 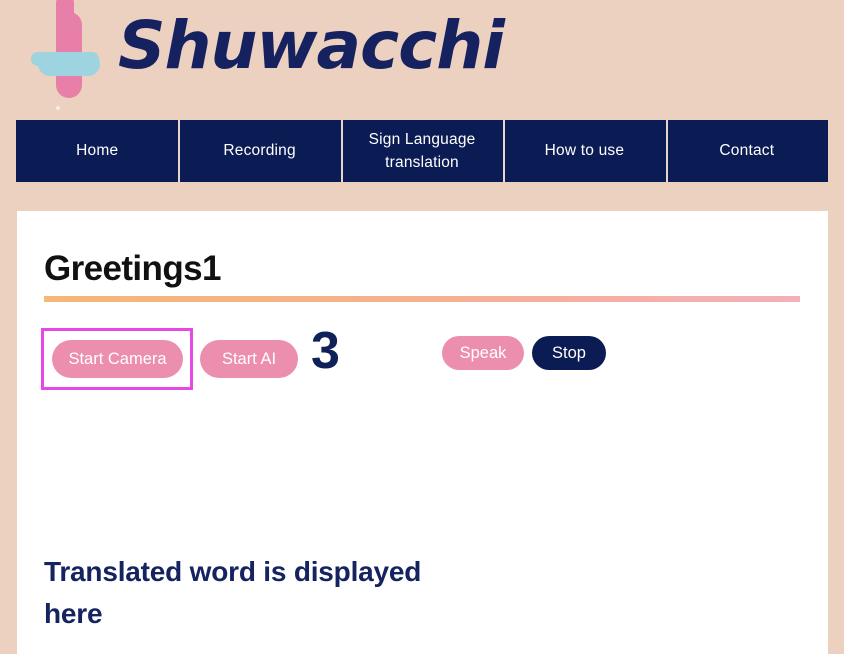 I want to click on start-ai-button: Start AI, so click(x=249, y=359).